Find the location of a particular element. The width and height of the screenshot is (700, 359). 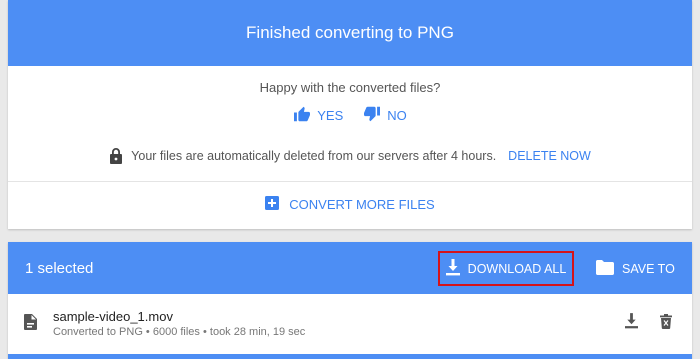

convert-more-files-button: CONVERT MORE FILES is located at coordinates (350, 204).